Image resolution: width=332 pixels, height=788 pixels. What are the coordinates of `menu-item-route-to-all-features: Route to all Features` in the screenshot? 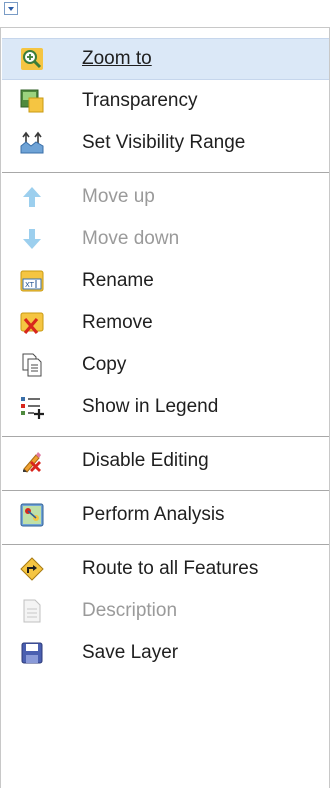 It's located at (165, 569).